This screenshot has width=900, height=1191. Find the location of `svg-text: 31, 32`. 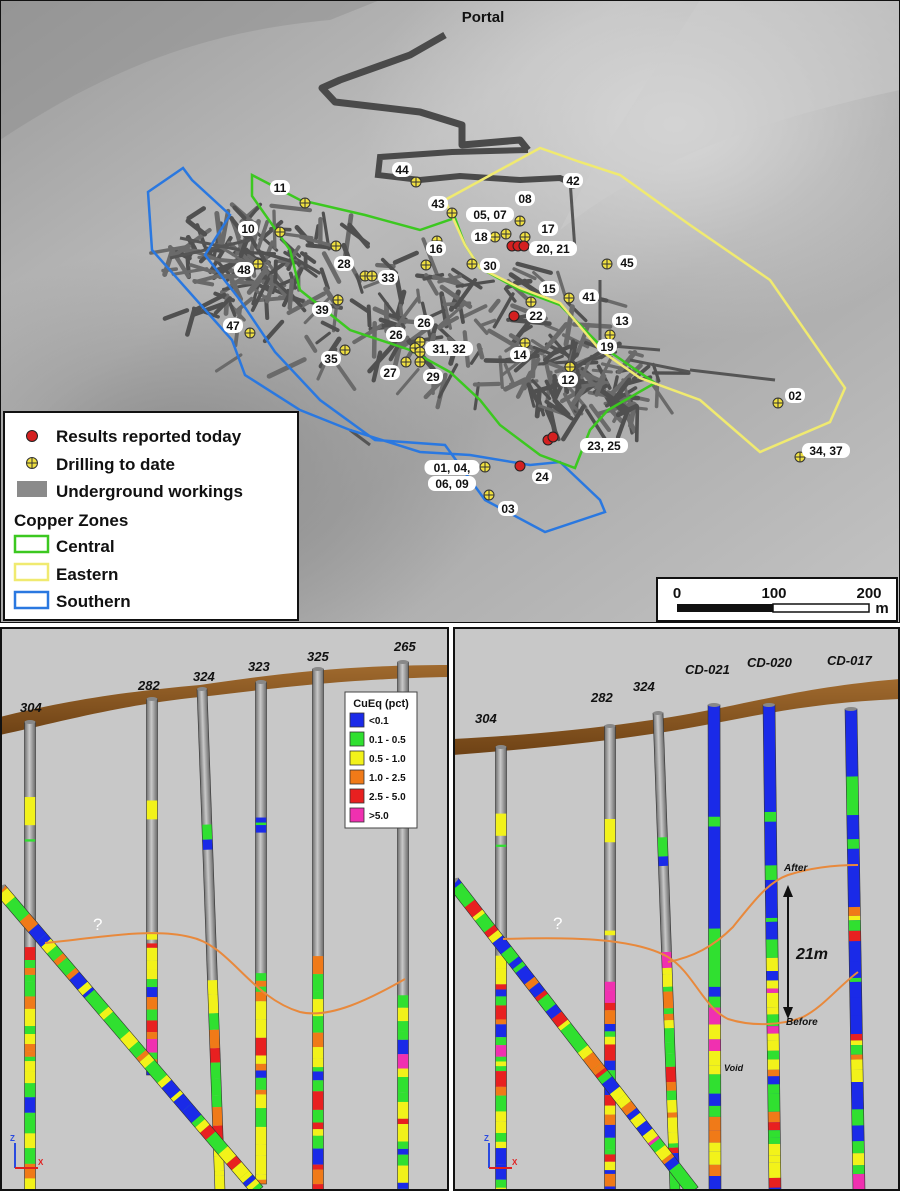

svg-text: 31, 32 is located at coordinates (449, 349).